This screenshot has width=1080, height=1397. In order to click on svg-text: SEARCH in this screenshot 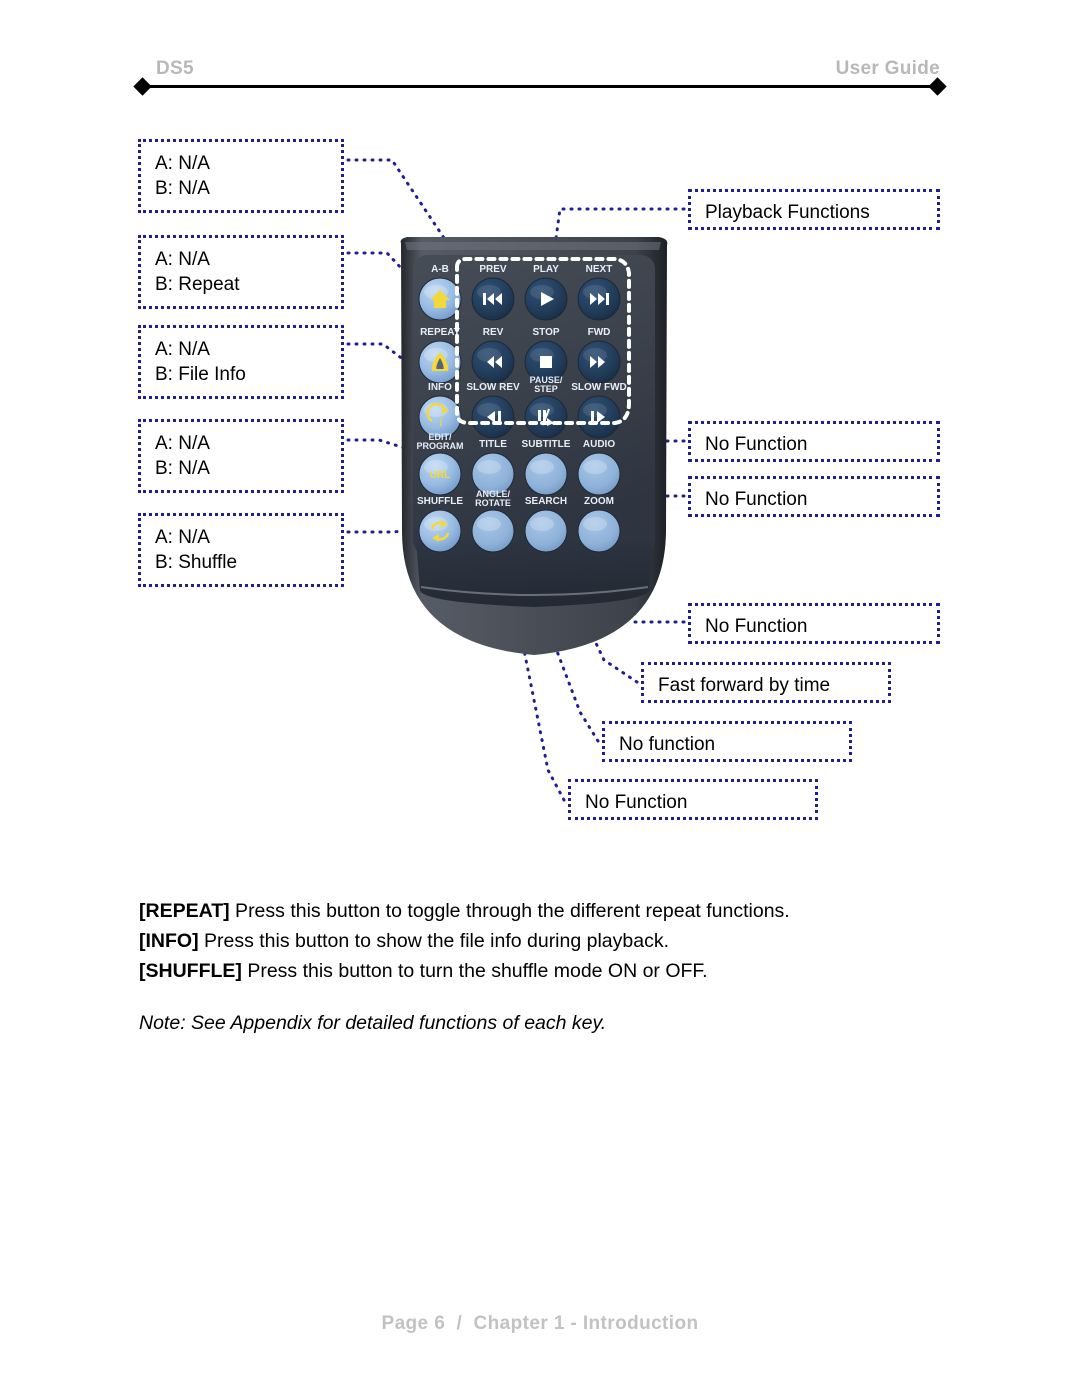, I will do `click(546, 501)`.